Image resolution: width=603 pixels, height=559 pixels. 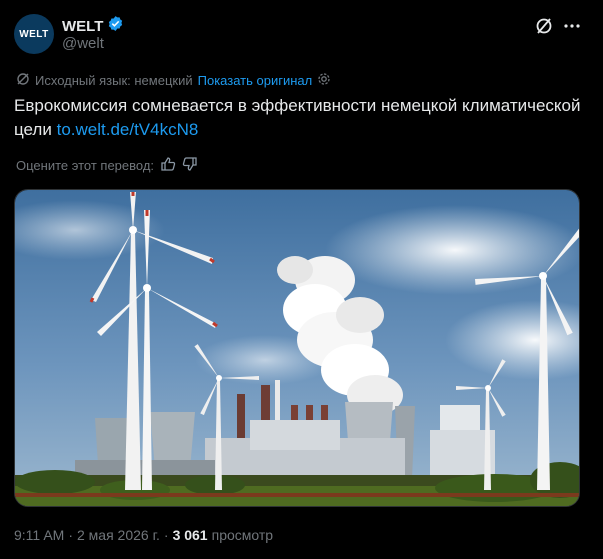 What do you see at coordinates (85, 165) in the screenshot?
I see `rating-label: Оцените этот перевод:` at bounding box center [85, 165].